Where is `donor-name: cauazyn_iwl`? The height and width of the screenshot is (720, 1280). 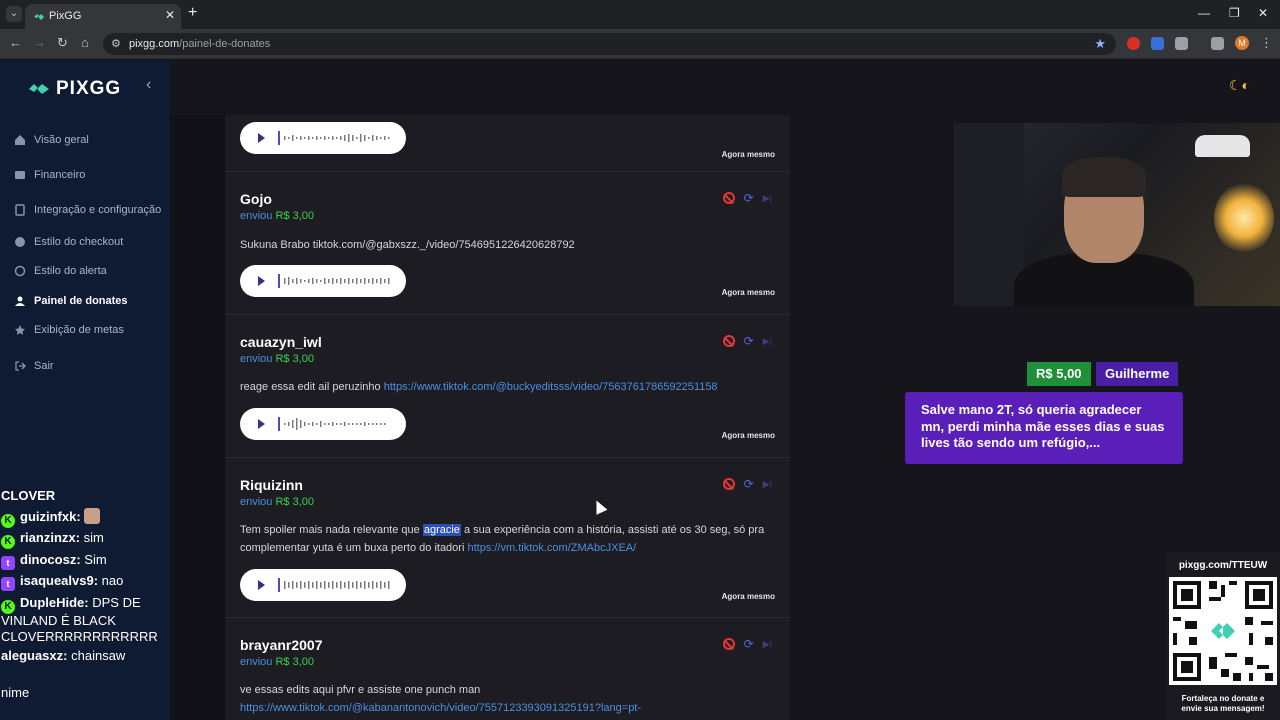 donor-name: cauazyn_iwl is located at coordinates (281, 342).